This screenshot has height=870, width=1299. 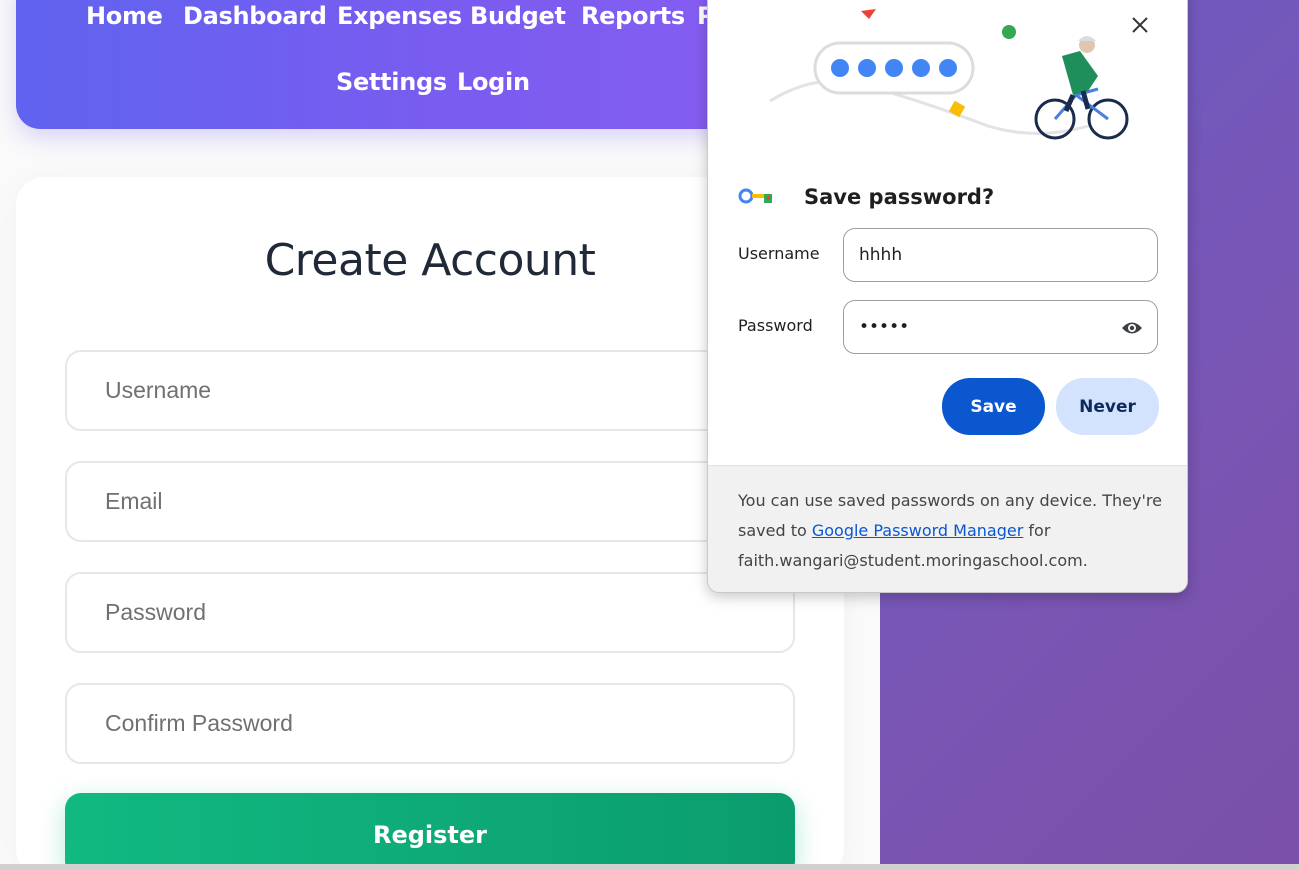 I want to click on nav-link-home: Home, so click(x=124, y=16).